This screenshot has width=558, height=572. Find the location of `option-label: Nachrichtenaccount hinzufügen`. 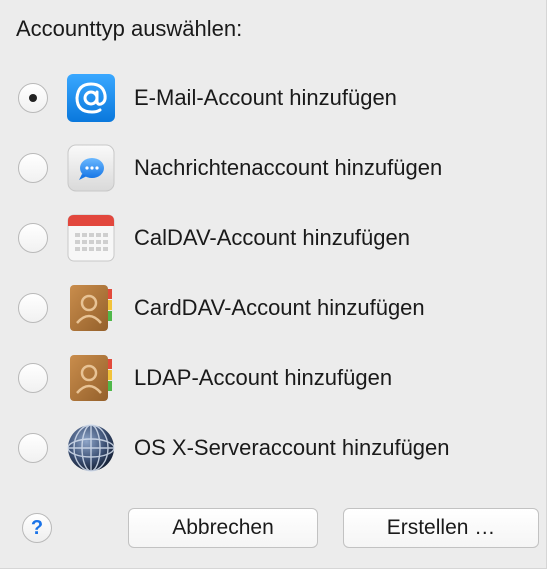

option-label: Nachrichtenaccount hinzufügen is located at coordinates (288, 167).